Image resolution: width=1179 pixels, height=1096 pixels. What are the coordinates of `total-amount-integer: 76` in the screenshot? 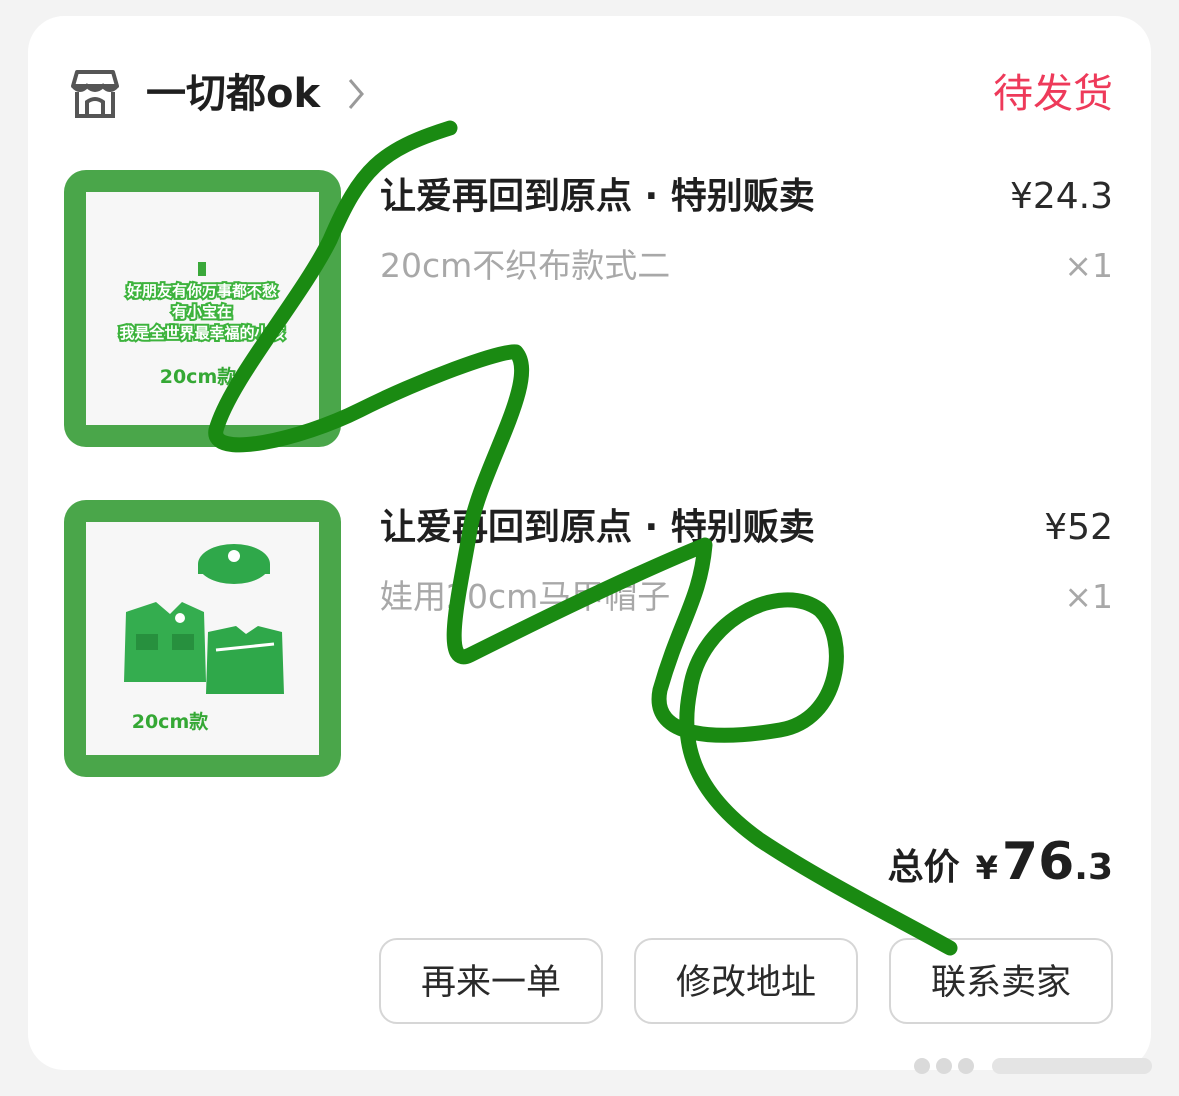 It's located at (1038, 862).